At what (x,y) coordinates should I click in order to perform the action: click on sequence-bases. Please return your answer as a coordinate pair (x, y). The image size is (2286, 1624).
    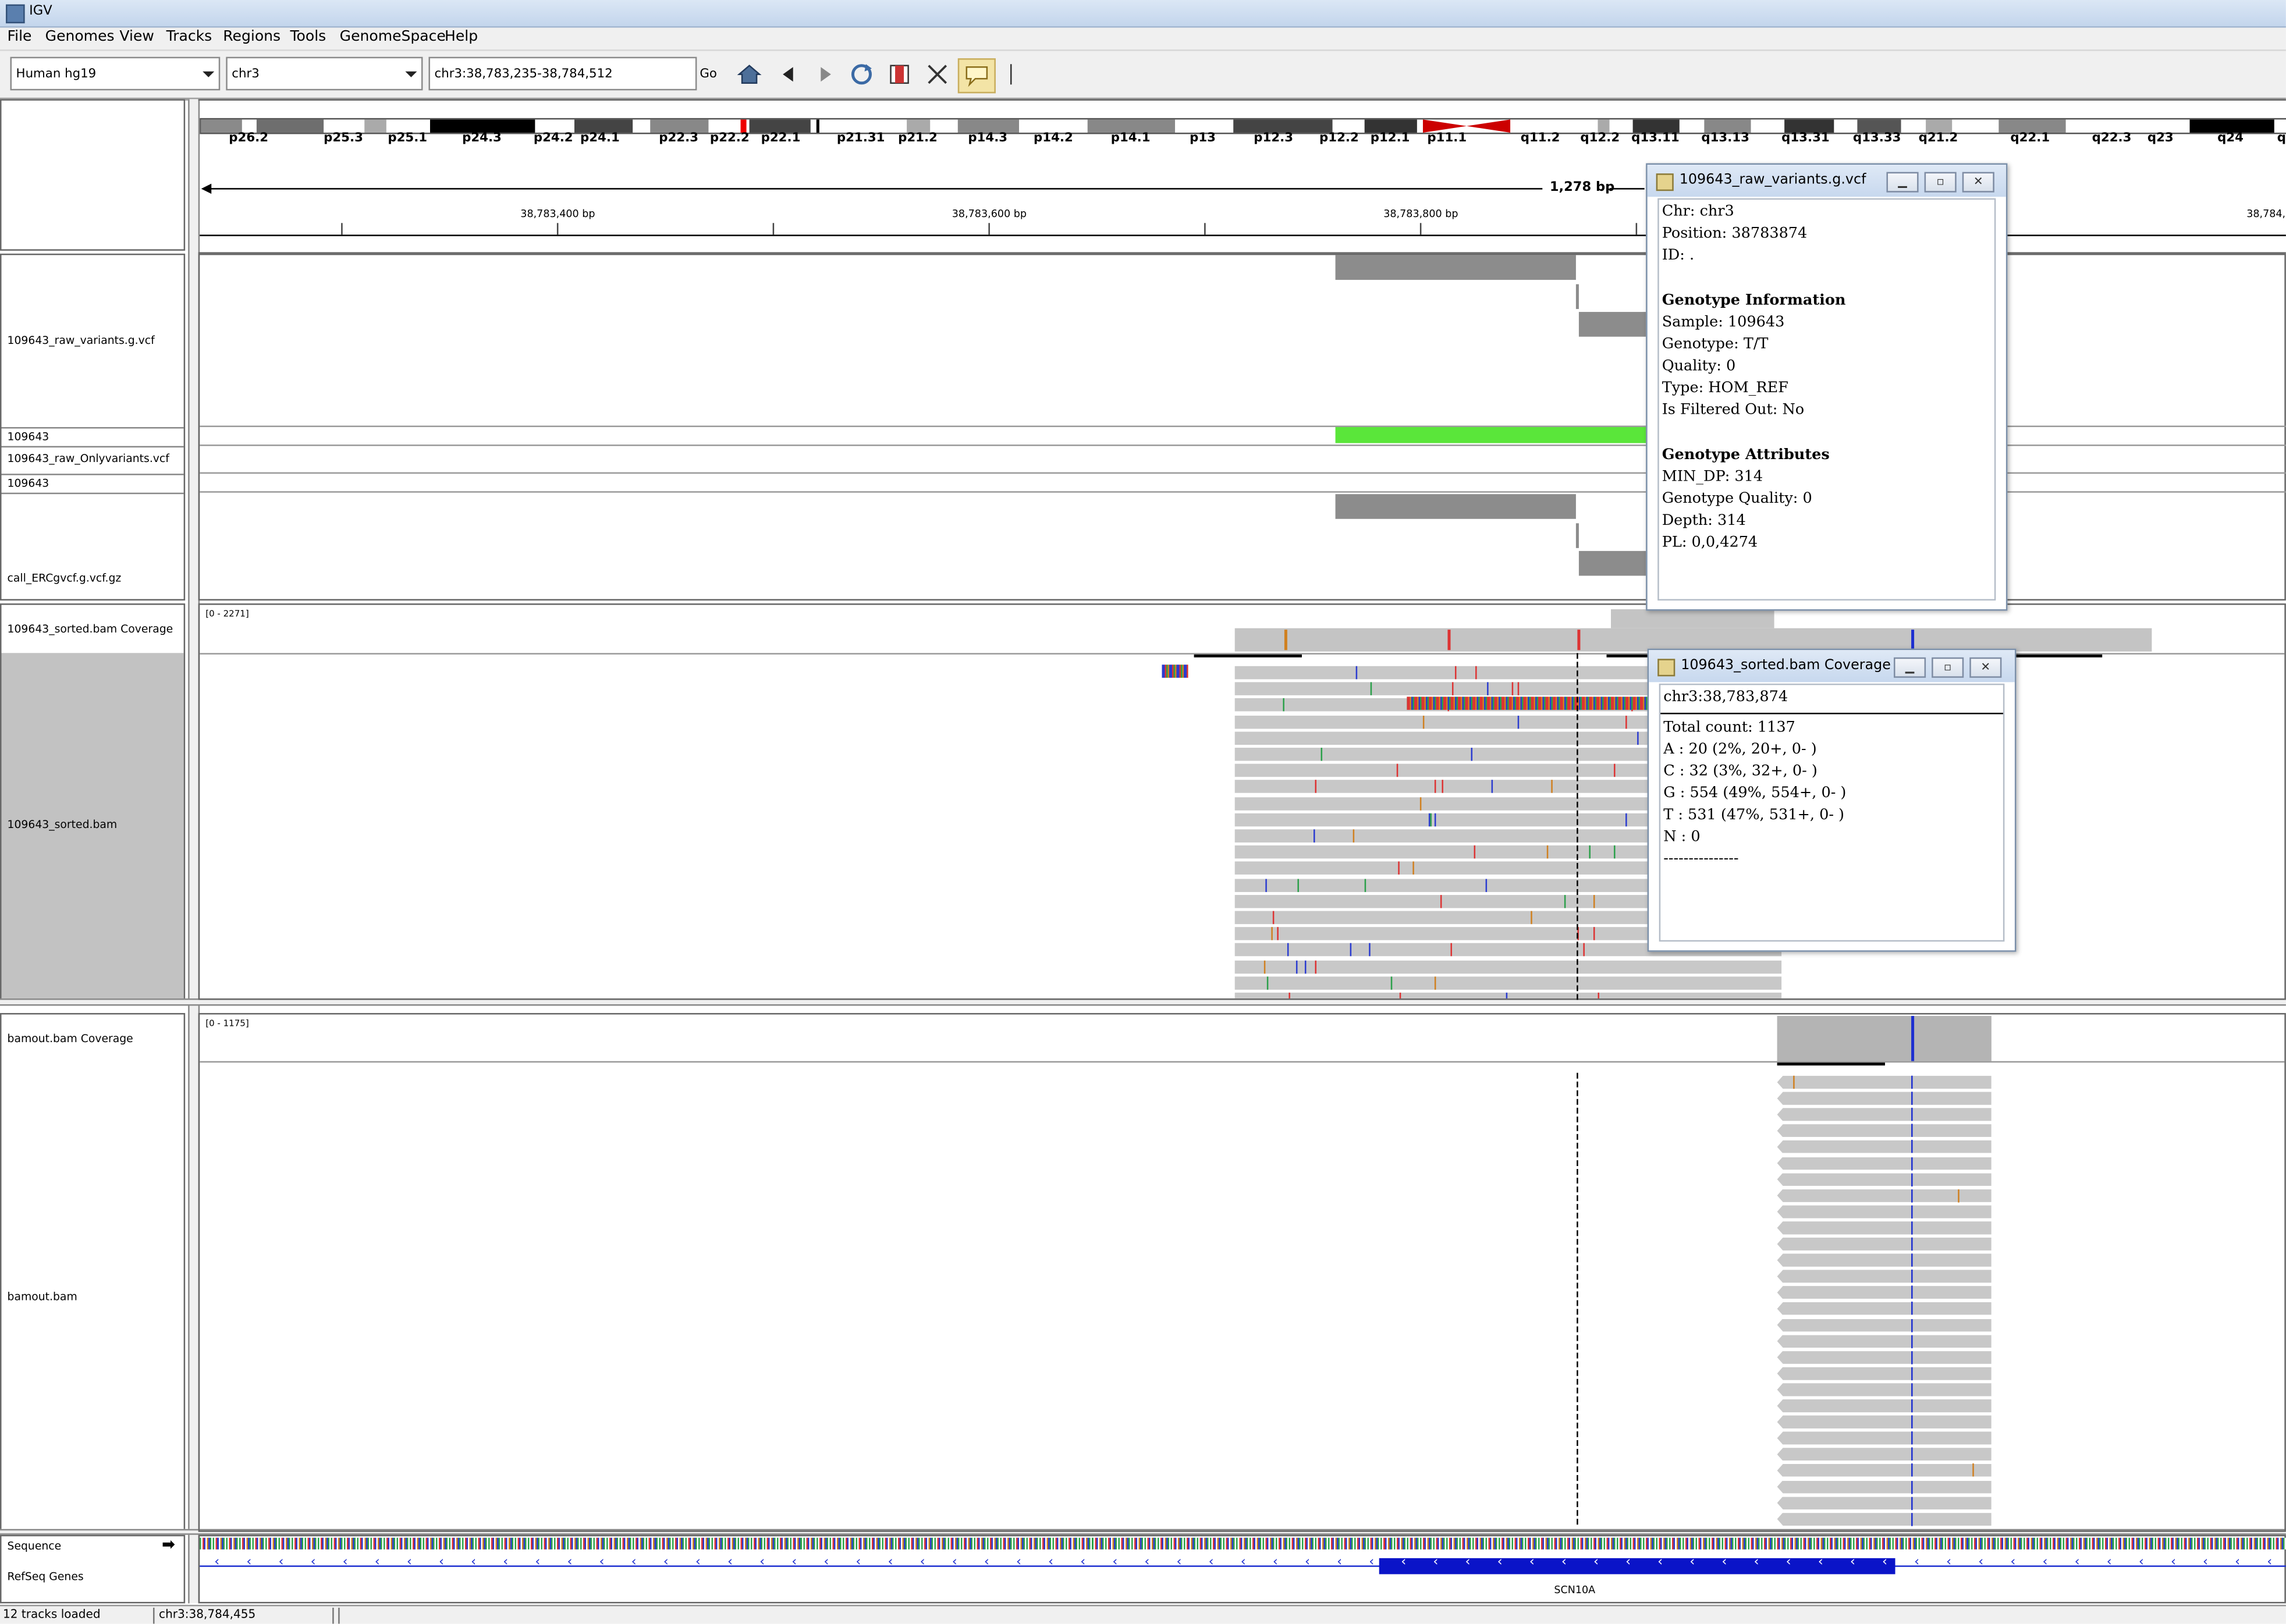
    Looking at the image, I should click on (1243, 1544).